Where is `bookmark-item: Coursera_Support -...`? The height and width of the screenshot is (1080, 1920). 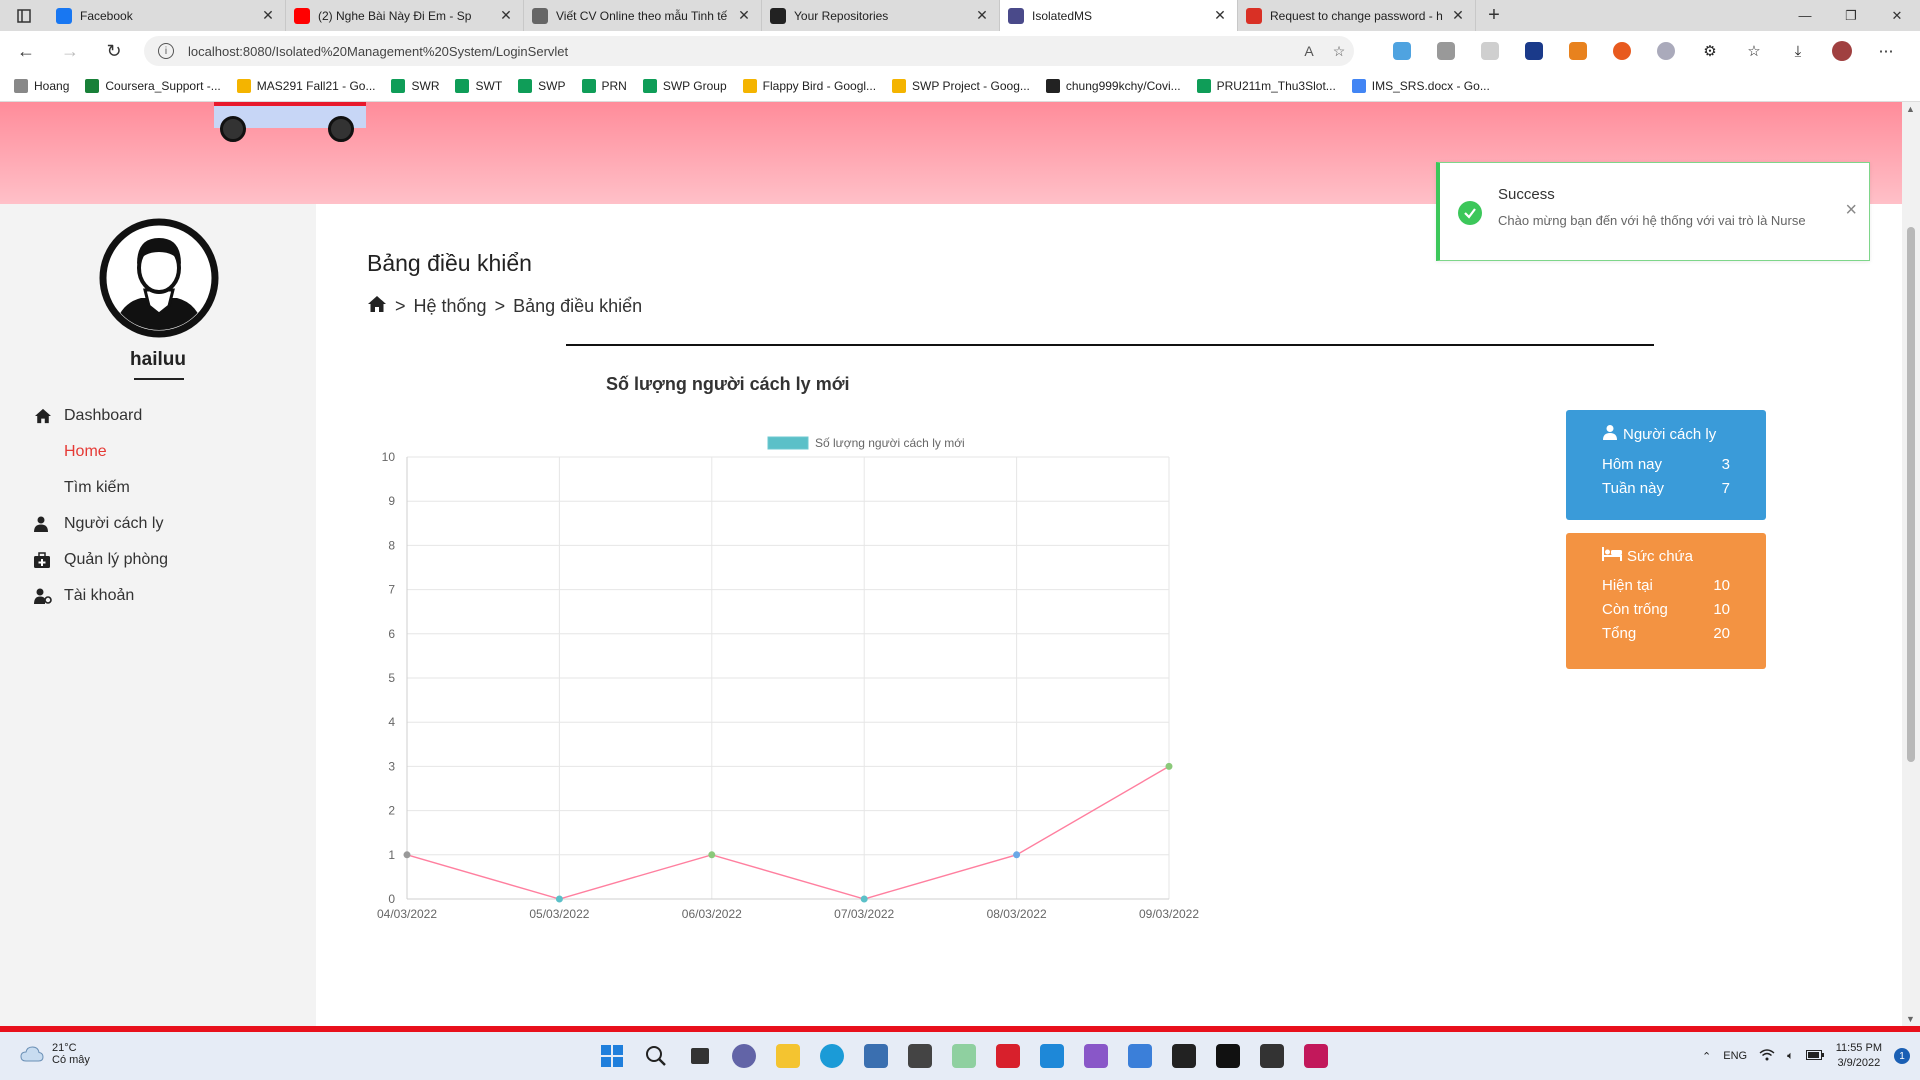 bookmark-item: Coursera_Support -... is located at coordinates (153, 86).